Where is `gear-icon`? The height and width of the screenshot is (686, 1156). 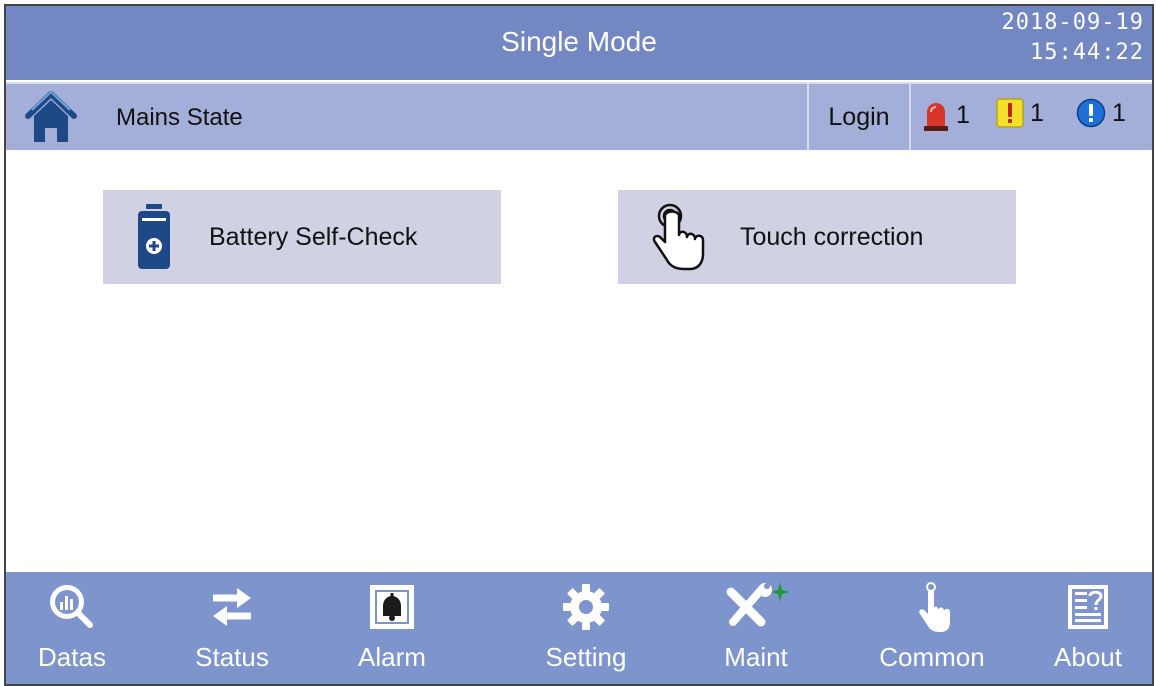 gear-icon is located at coordinates (586, 607).